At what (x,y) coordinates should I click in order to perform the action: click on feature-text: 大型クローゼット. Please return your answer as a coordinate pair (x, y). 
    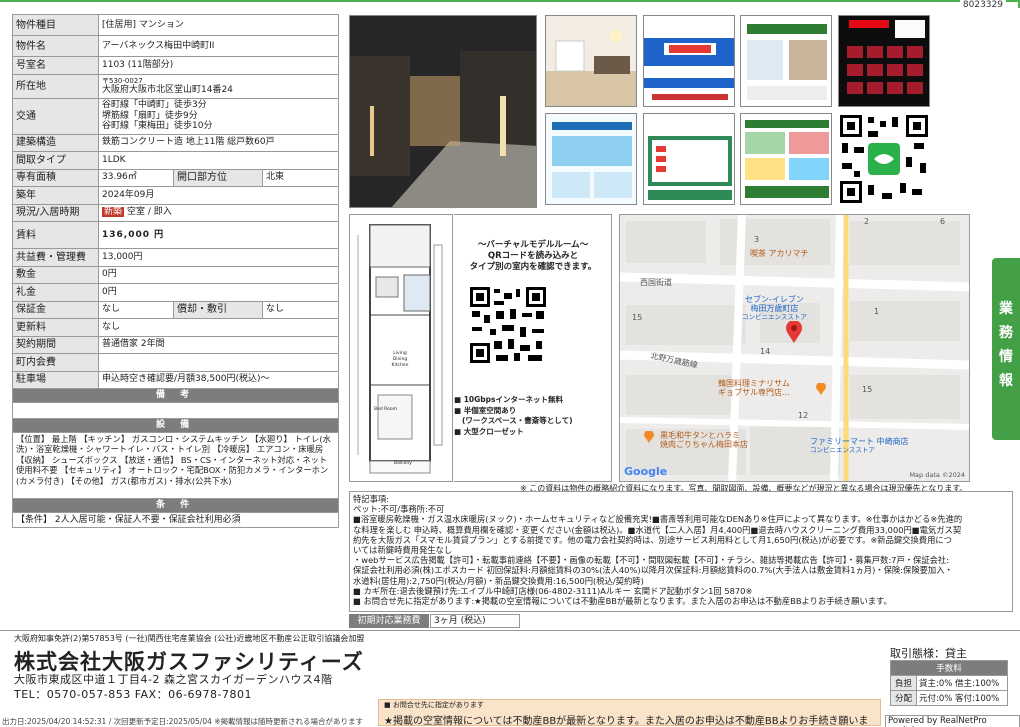
    Looking at the image, I should click on (493, 431).